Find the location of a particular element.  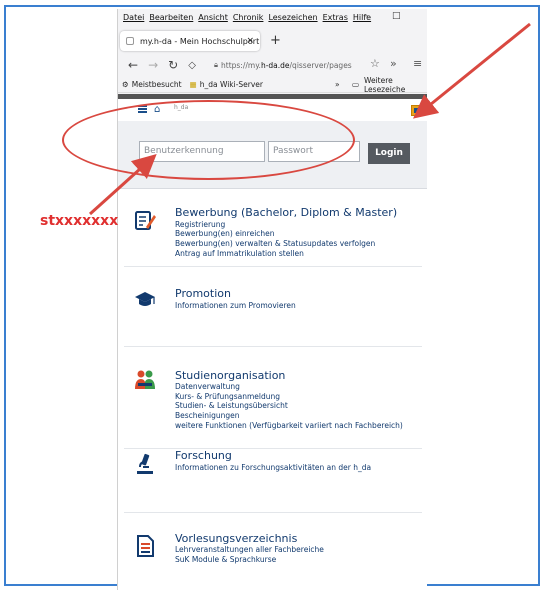

arrow-to-login-icon is located at coordinates (472, 70).